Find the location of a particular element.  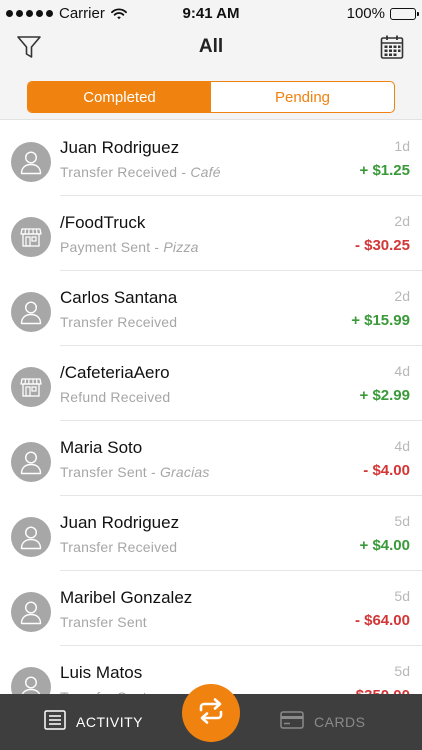

transaction-date: 1d is located at coordinates (402, 146).